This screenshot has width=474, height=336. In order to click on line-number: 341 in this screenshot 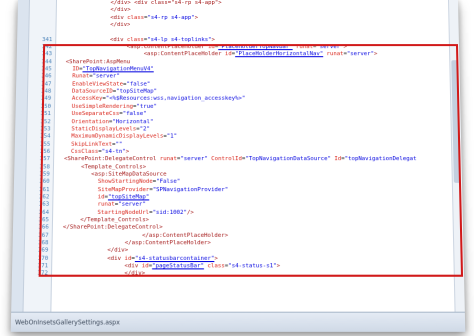, I will do `click(47, 39)`.